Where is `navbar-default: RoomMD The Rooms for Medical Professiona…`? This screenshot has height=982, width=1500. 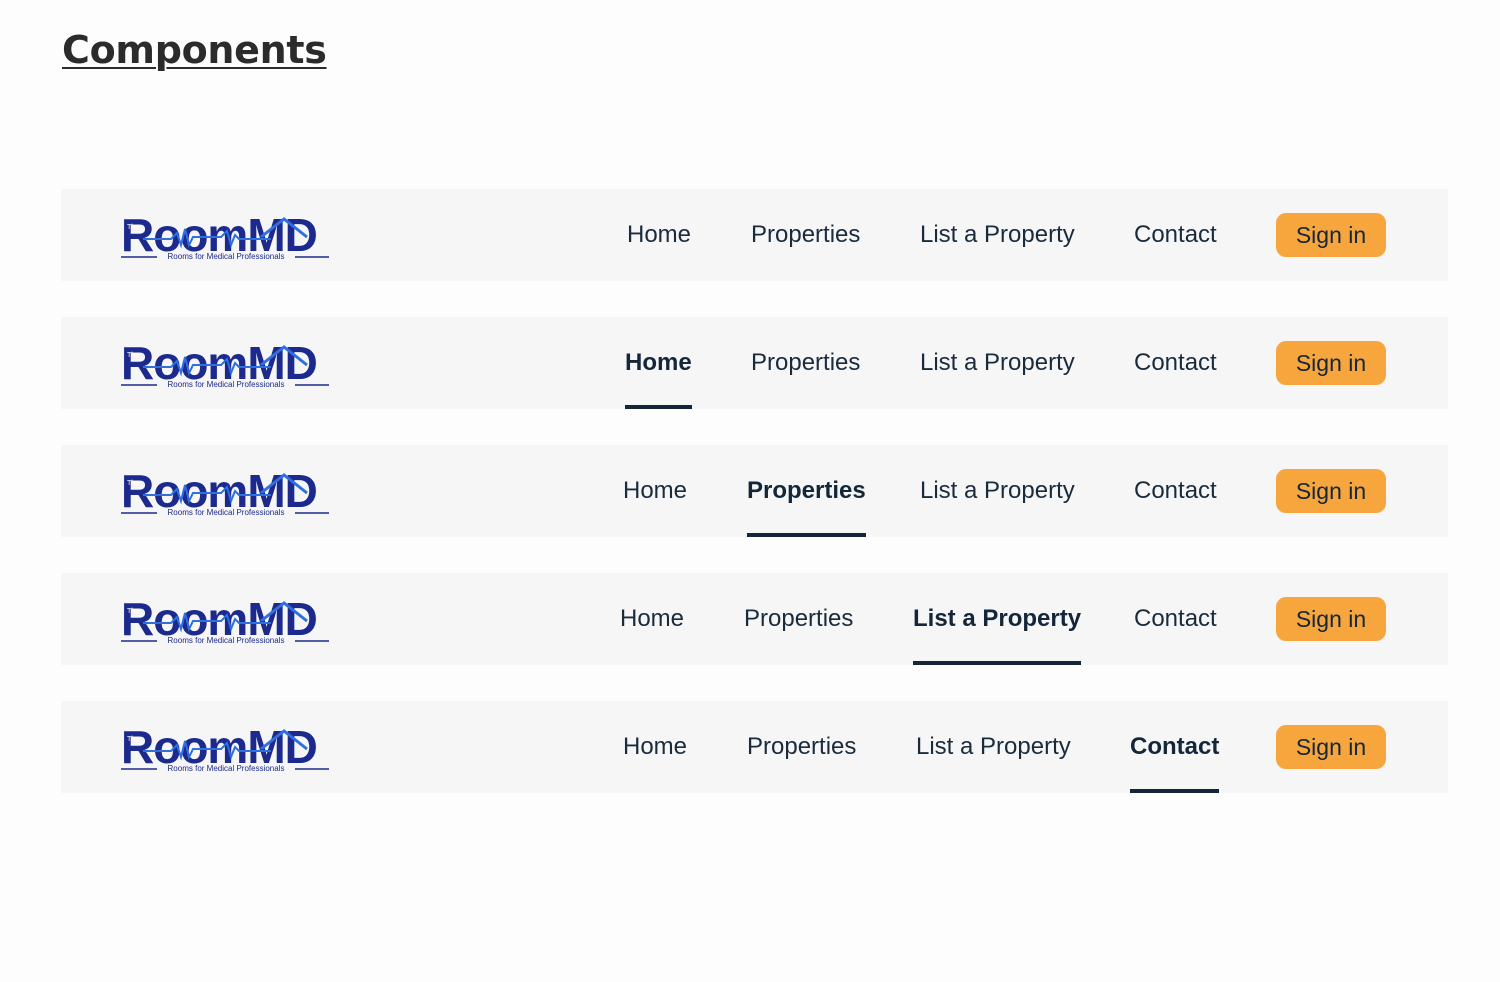
navbar-default: RoomMD The Rooms for Medical Professiona… is located at coordinates (754, 235).